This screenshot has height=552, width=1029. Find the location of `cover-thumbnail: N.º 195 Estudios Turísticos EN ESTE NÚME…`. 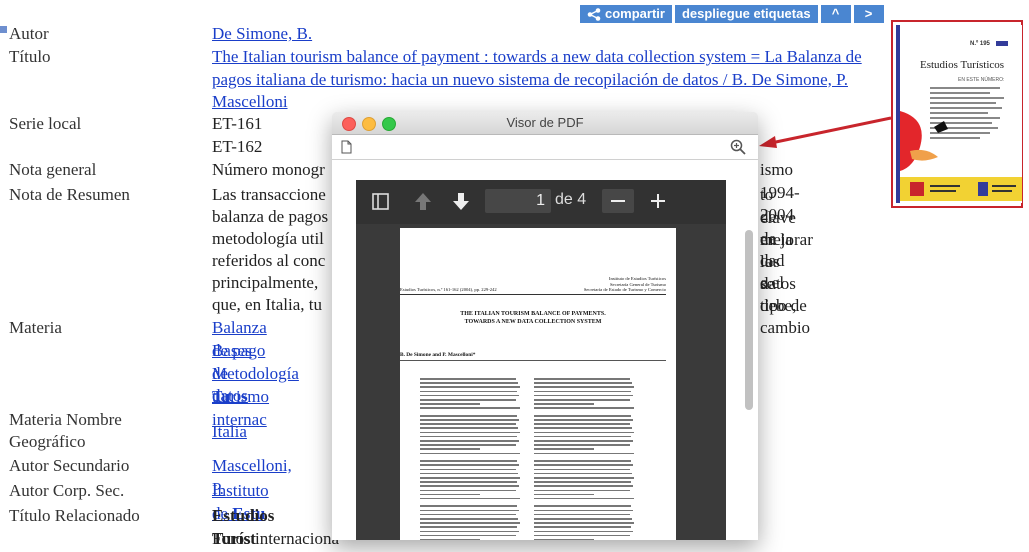

cover-thumbnail: N.º 195 Estudios Turísticos EN ESTE NÚME… is located at coordinates (957, 114).